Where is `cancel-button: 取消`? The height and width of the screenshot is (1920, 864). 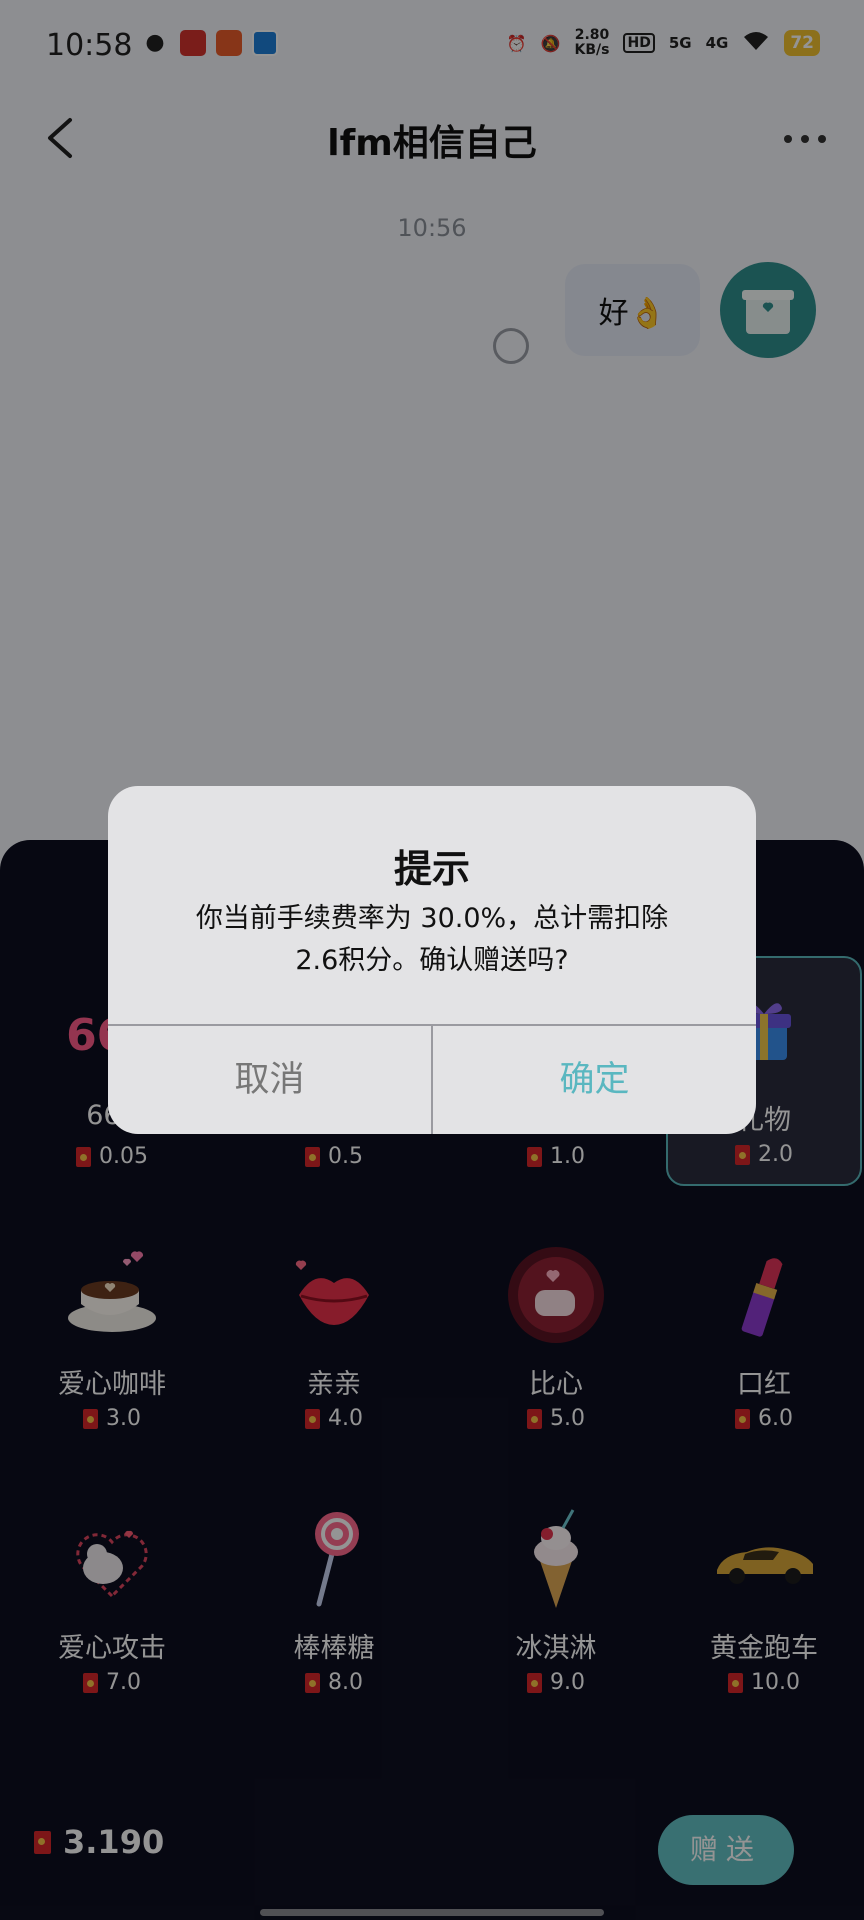 cancel-button: 取消 is located at coordinates (269, 1080).